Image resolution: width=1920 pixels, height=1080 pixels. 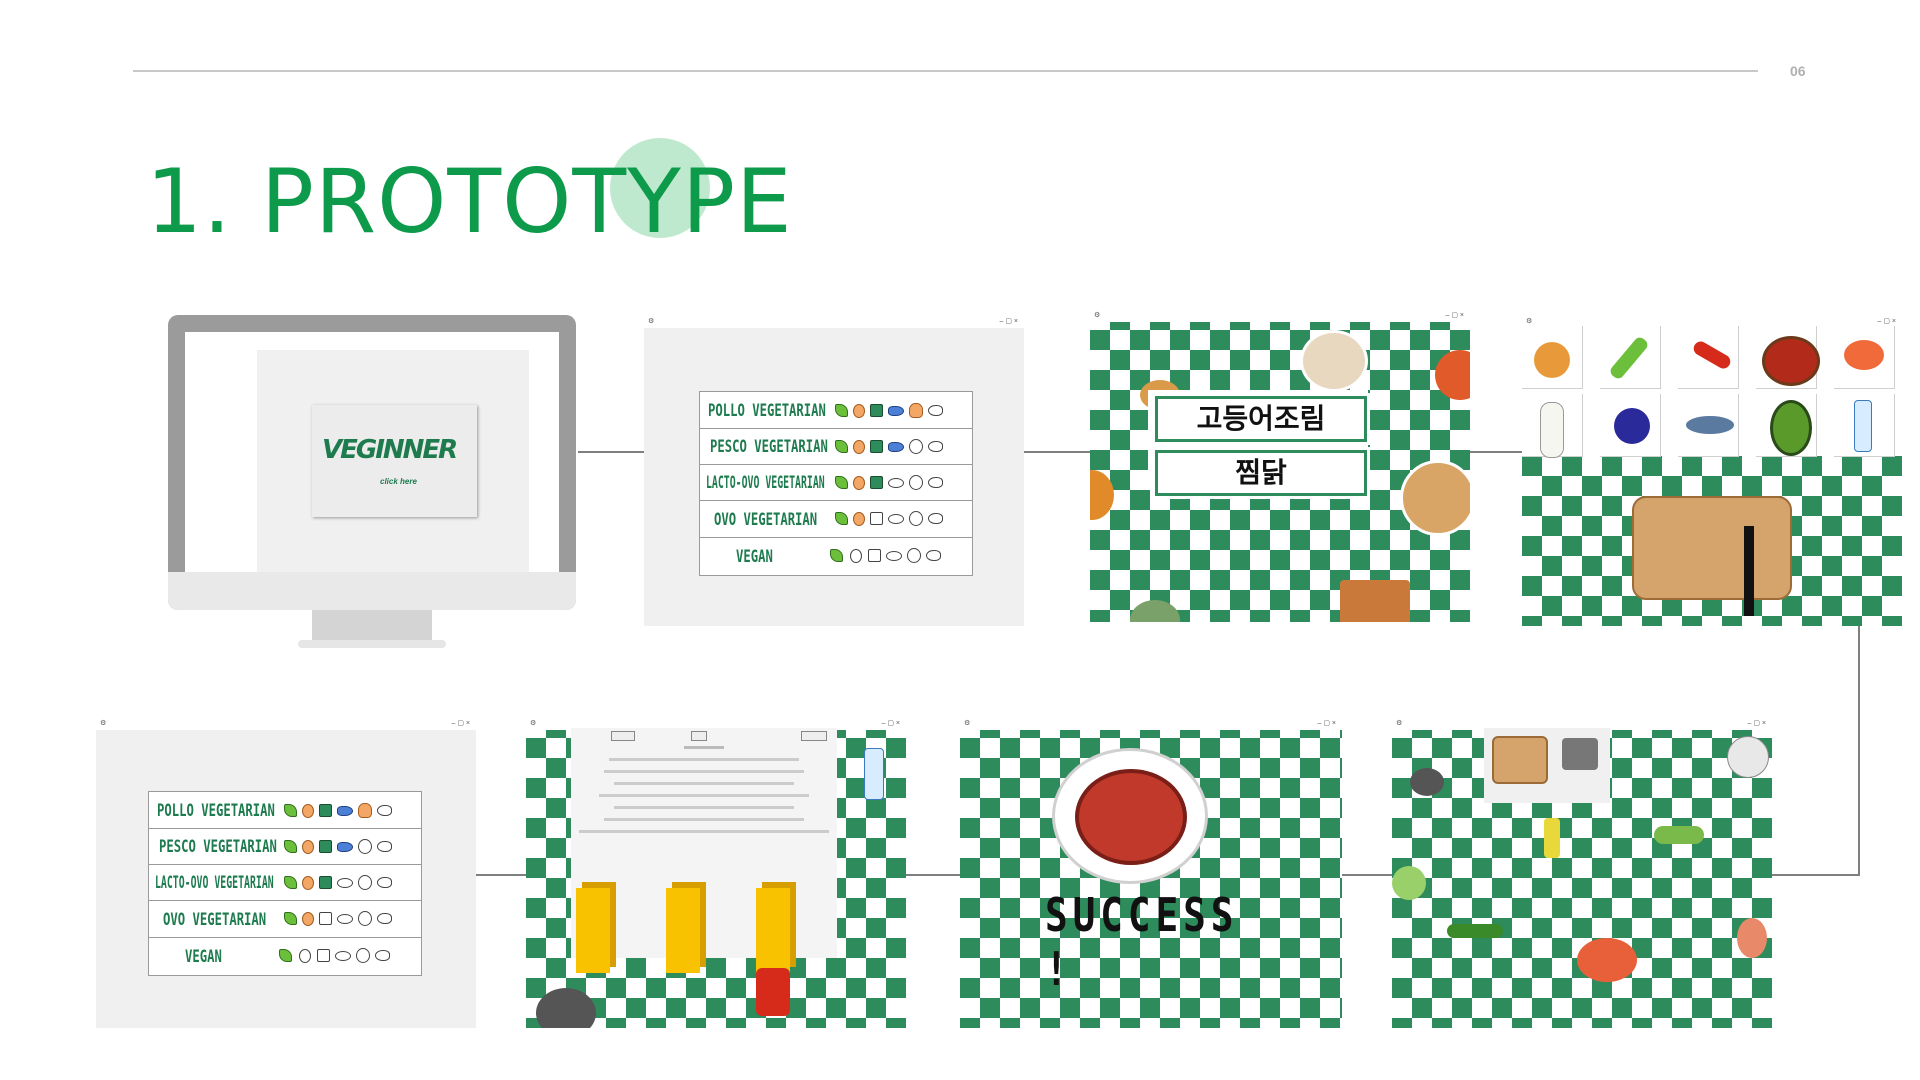 What do you see at coordinates (1712, 355) in the screenshot?
I see `chili-icon` at bounding box center [1712, 355].